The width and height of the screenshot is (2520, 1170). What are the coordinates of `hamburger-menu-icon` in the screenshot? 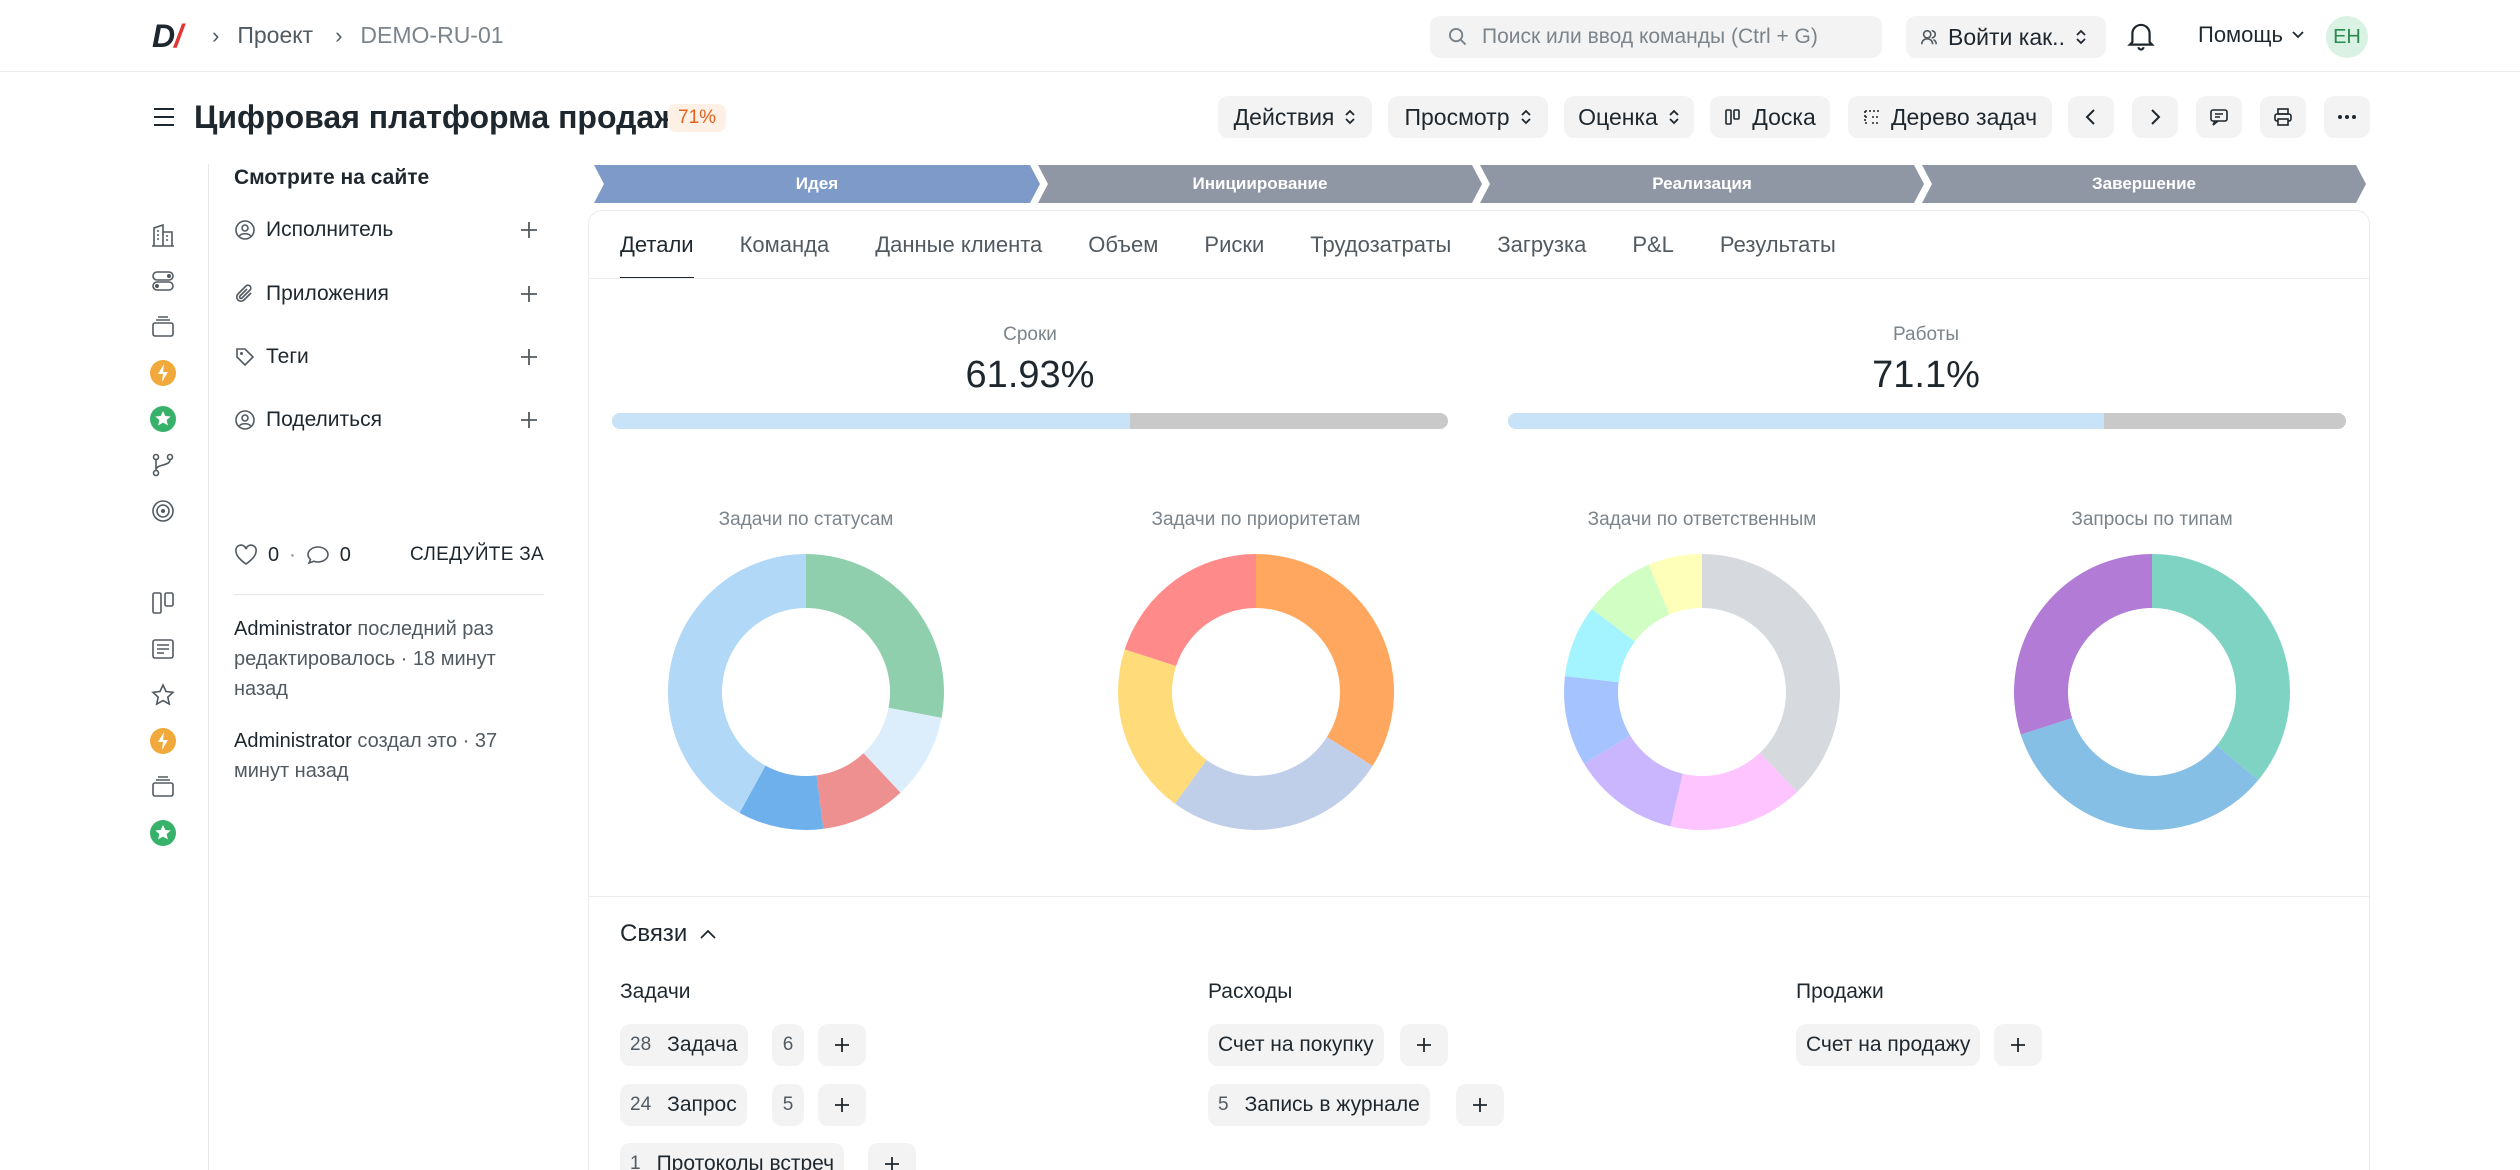 It's located at (164, 117).